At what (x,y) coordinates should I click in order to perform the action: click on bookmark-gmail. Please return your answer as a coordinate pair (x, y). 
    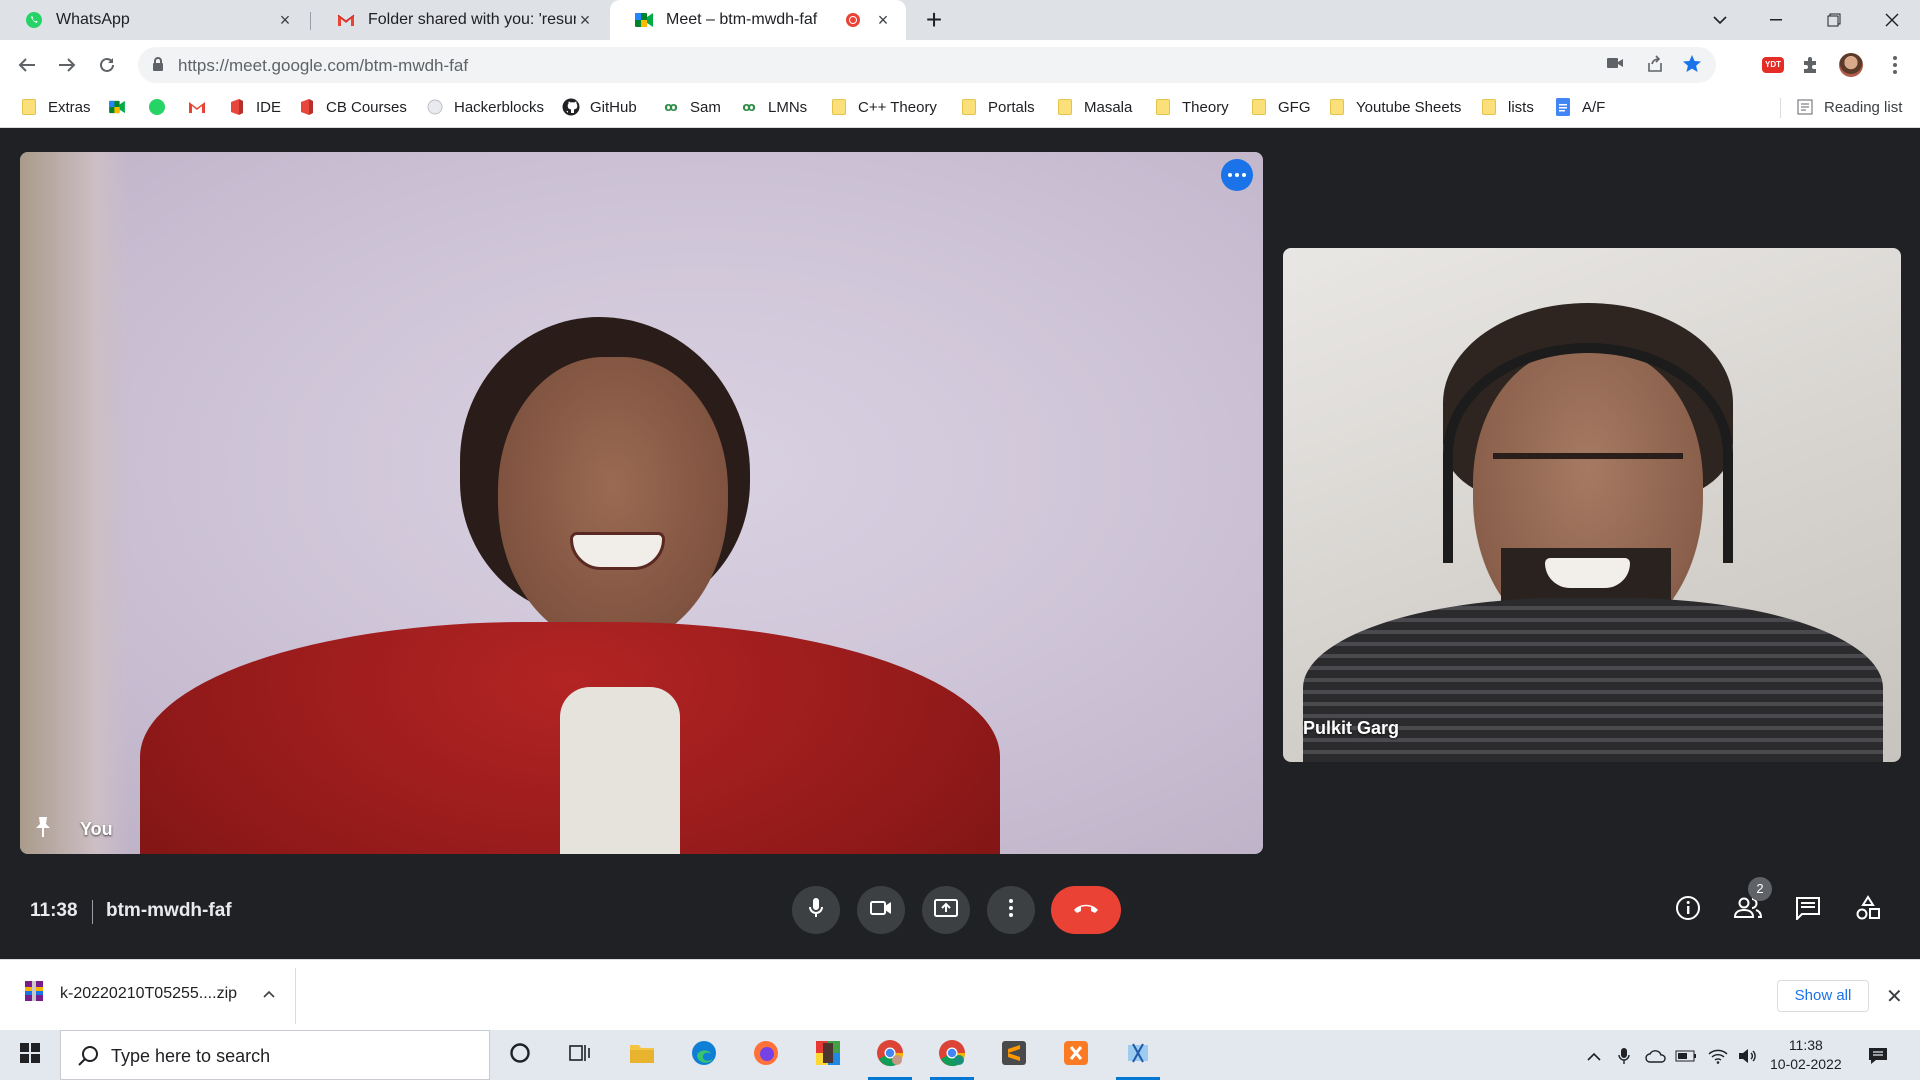
    Looking at the image, I should click on (202, 107).